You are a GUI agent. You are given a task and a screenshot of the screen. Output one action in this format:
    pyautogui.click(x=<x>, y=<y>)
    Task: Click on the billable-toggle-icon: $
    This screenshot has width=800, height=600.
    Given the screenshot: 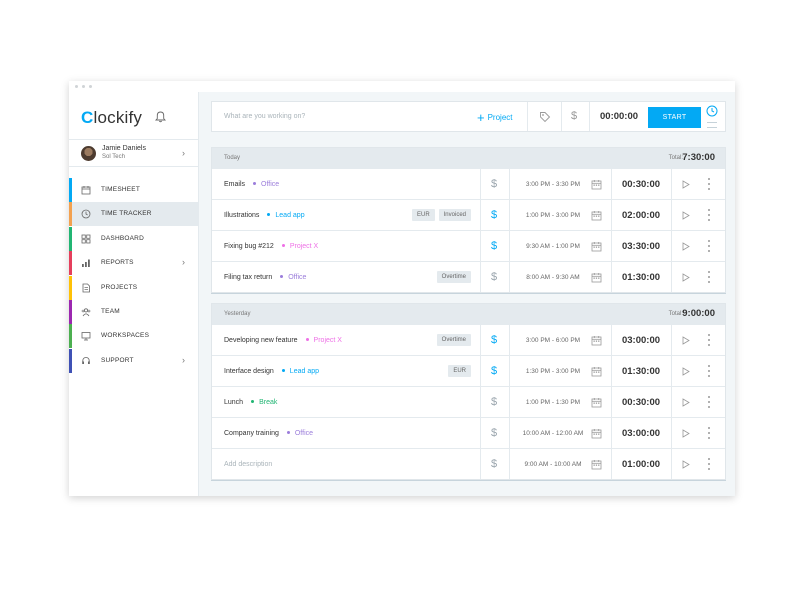 What is the action you would take?
    pyautogui.click(x=574, y=116)
    